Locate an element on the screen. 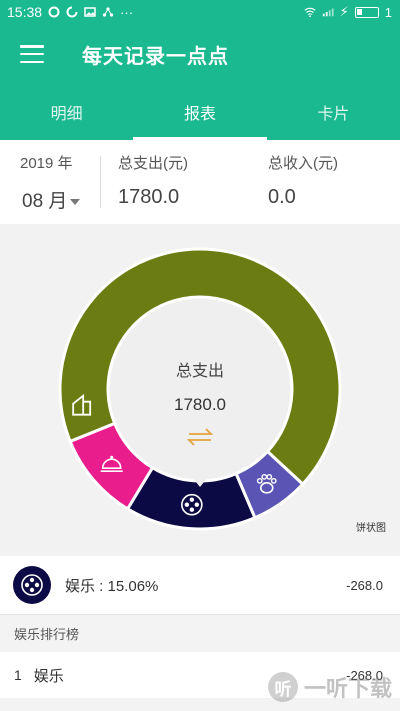 Image resolution: width=400 pixels, height=711 pixels. film-reel-icon is located at coordinates (32, 585).